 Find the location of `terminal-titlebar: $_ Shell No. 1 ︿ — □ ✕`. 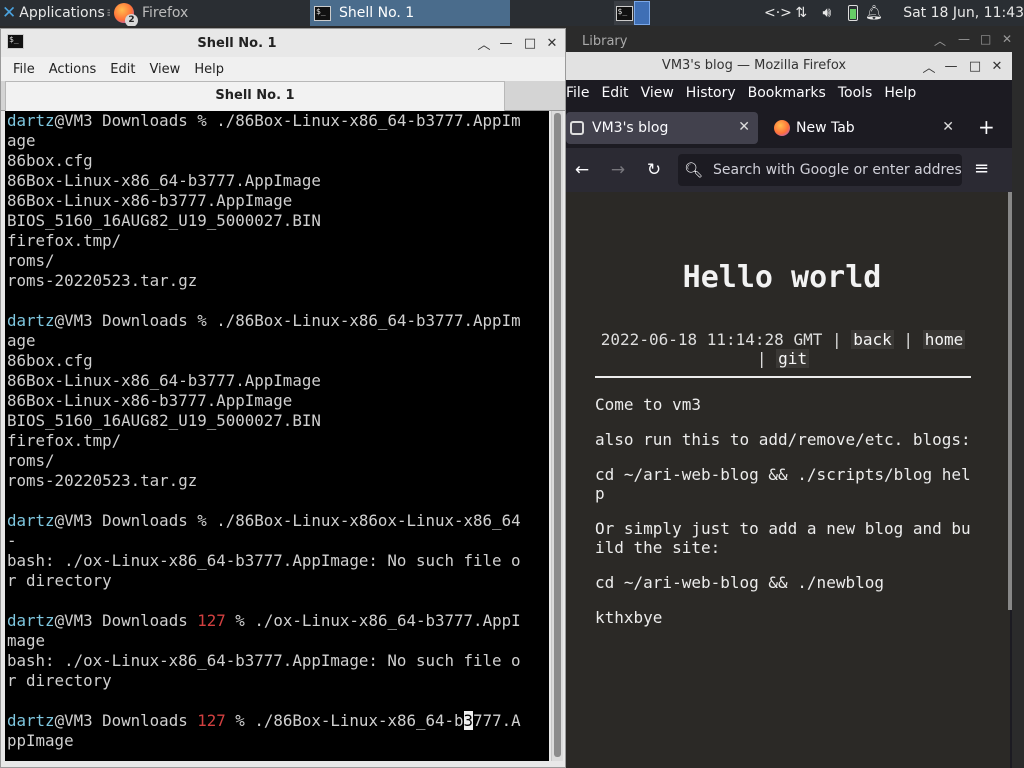

terminal-titlebar: $_ Shell No. 1 ︿ — □ ✕ is located at coordinates (283, 43).